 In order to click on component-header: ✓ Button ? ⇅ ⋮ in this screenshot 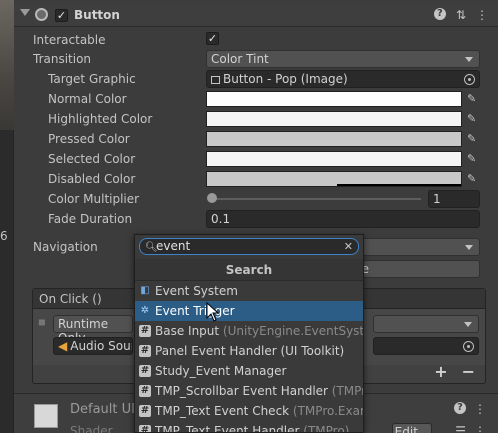, I will do `click(256, 15)`.